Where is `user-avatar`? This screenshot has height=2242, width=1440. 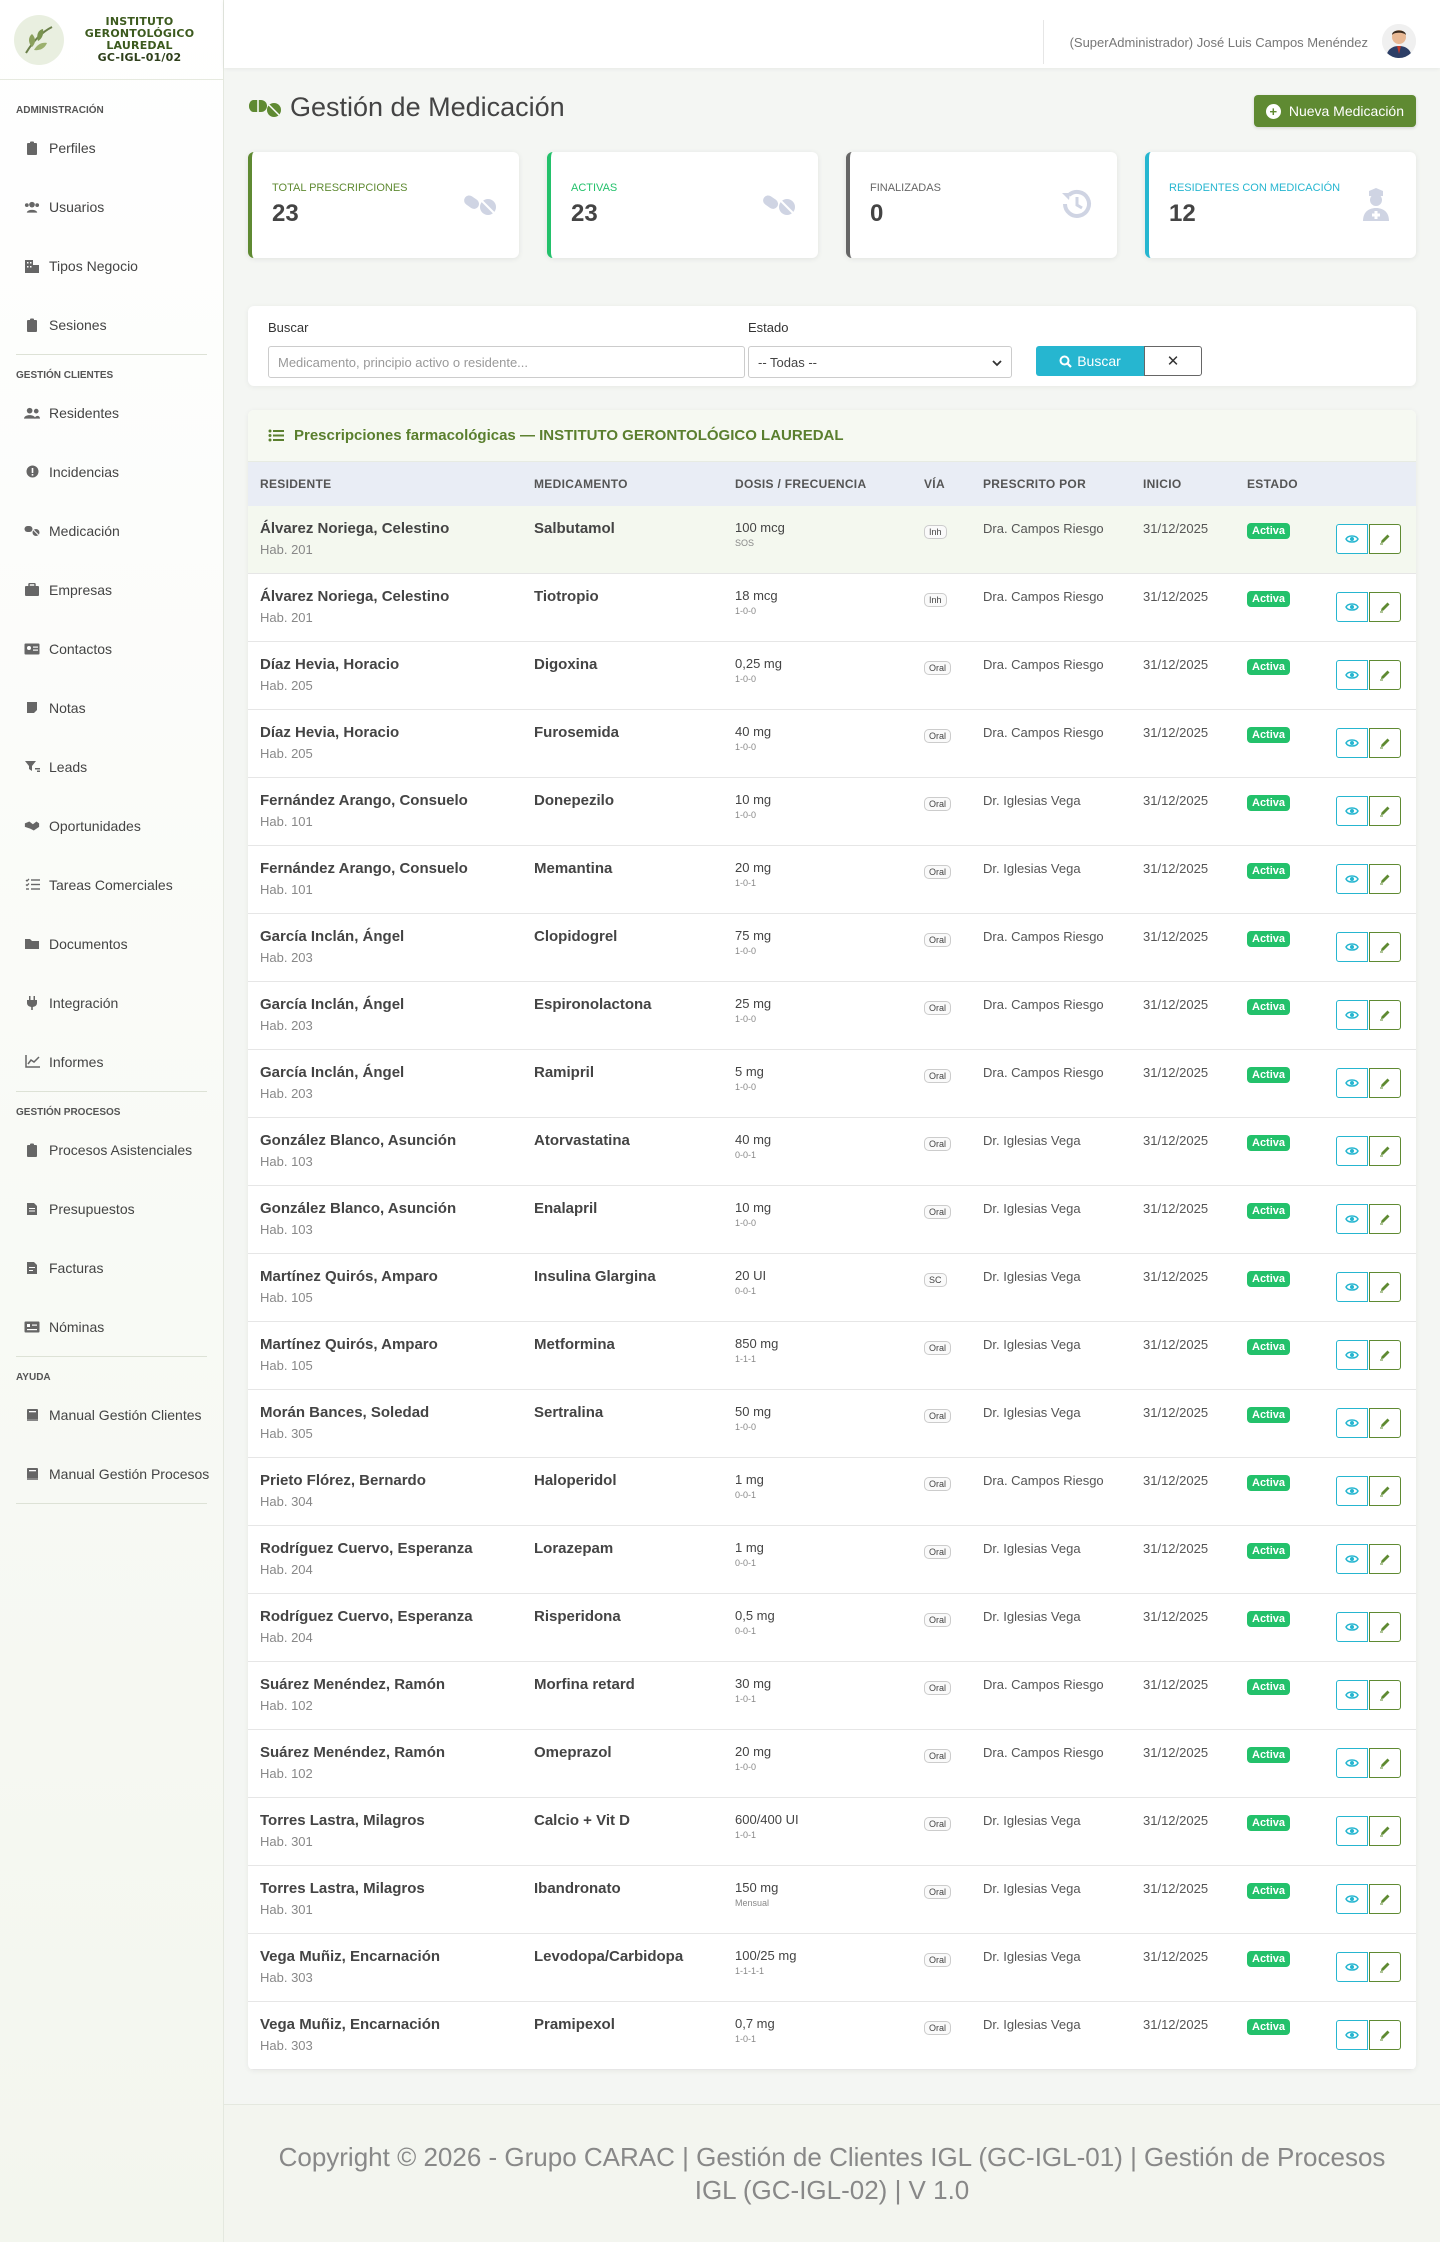
user-avatar is located at coordinates (1399, 41).